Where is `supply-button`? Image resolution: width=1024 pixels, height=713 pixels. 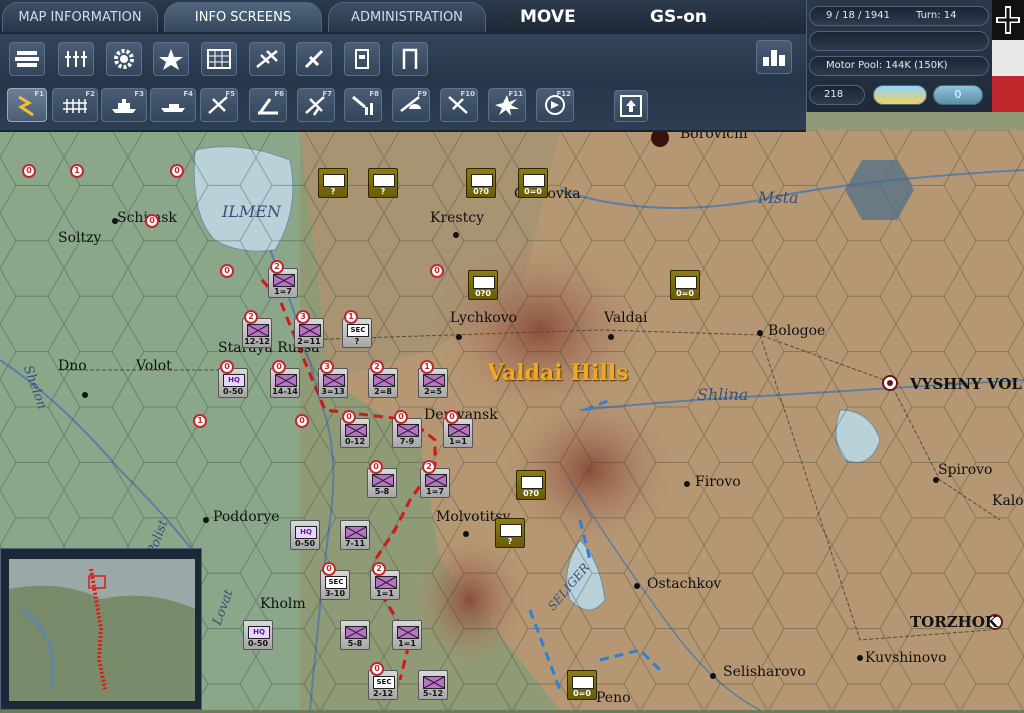
supply-button is located at coordinates (362, 59).